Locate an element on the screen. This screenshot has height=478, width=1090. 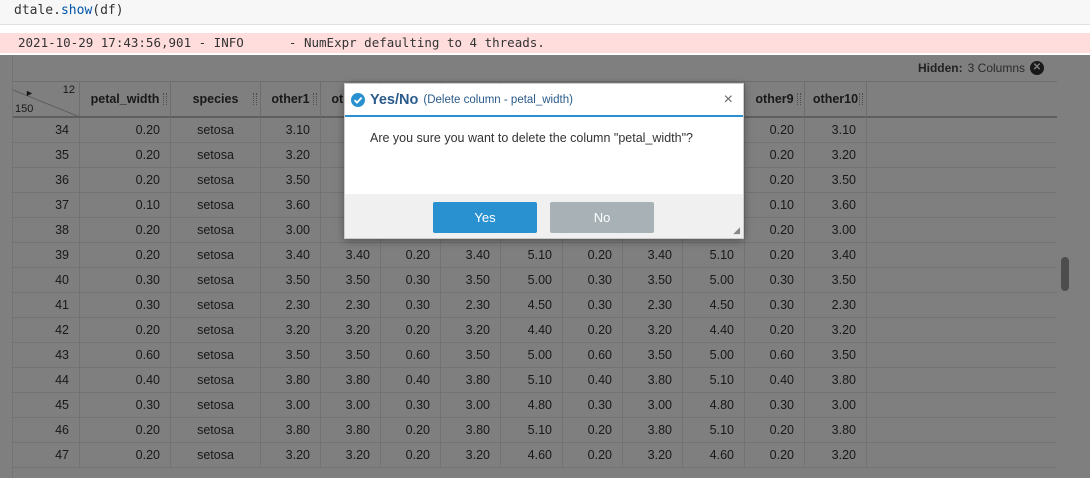
dialog-header: Yes/No (Delete column - petal_width) × is located at coordinates (544, 100).